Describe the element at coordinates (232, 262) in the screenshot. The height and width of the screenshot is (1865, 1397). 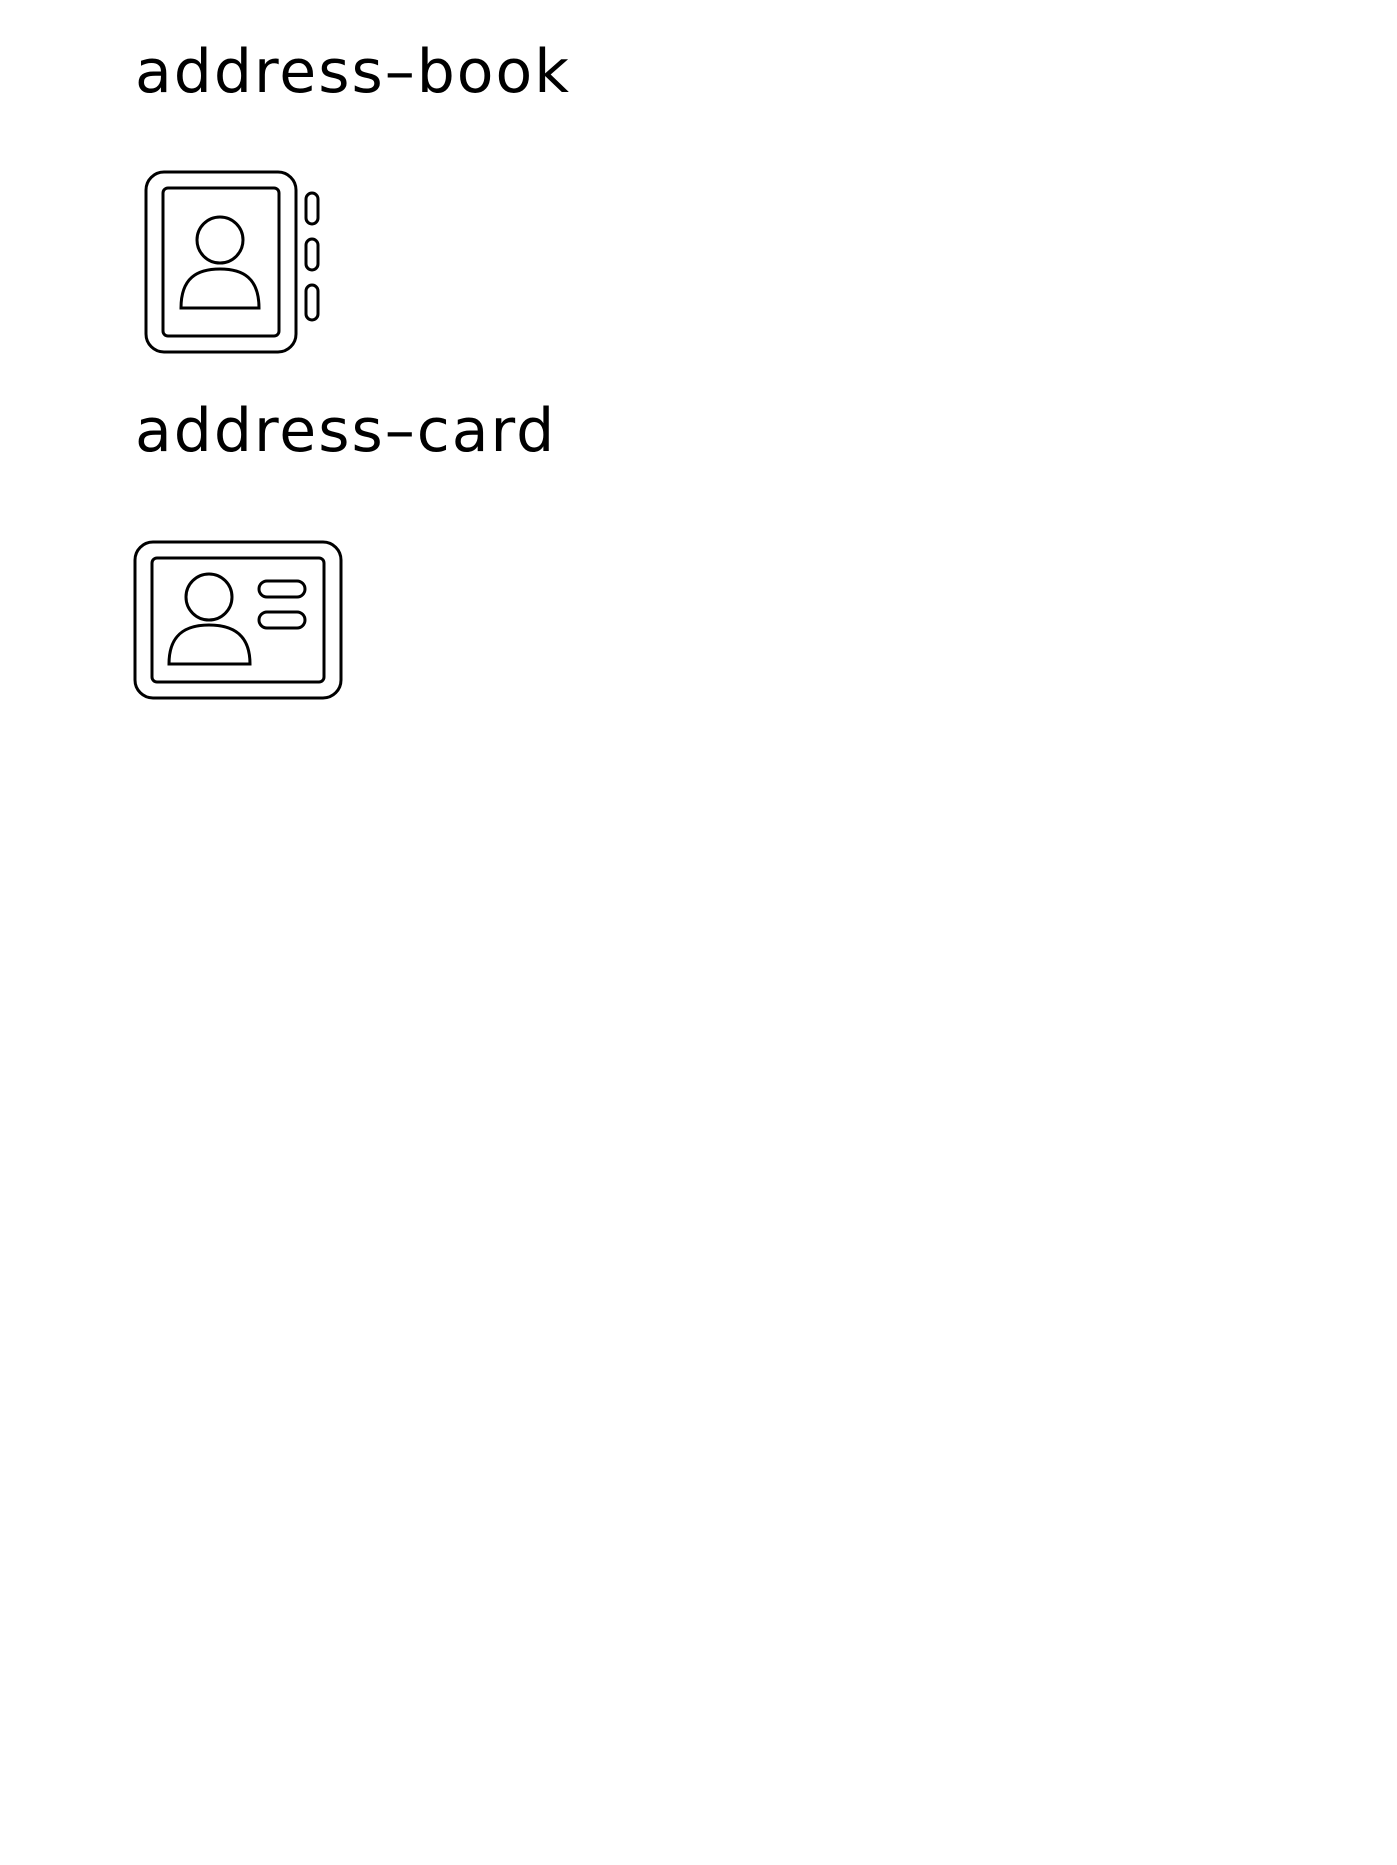
I see `address-book-icon` at that location.